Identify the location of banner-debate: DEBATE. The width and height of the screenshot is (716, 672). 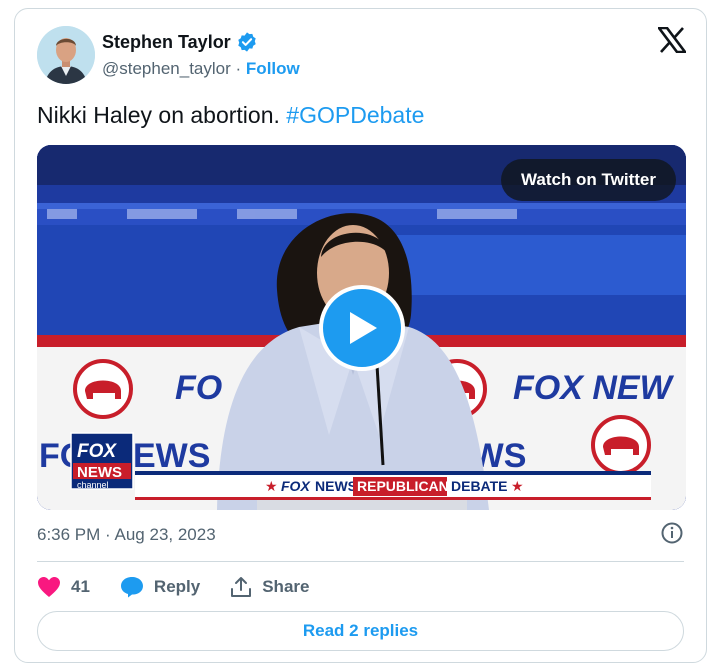
(479, 486).